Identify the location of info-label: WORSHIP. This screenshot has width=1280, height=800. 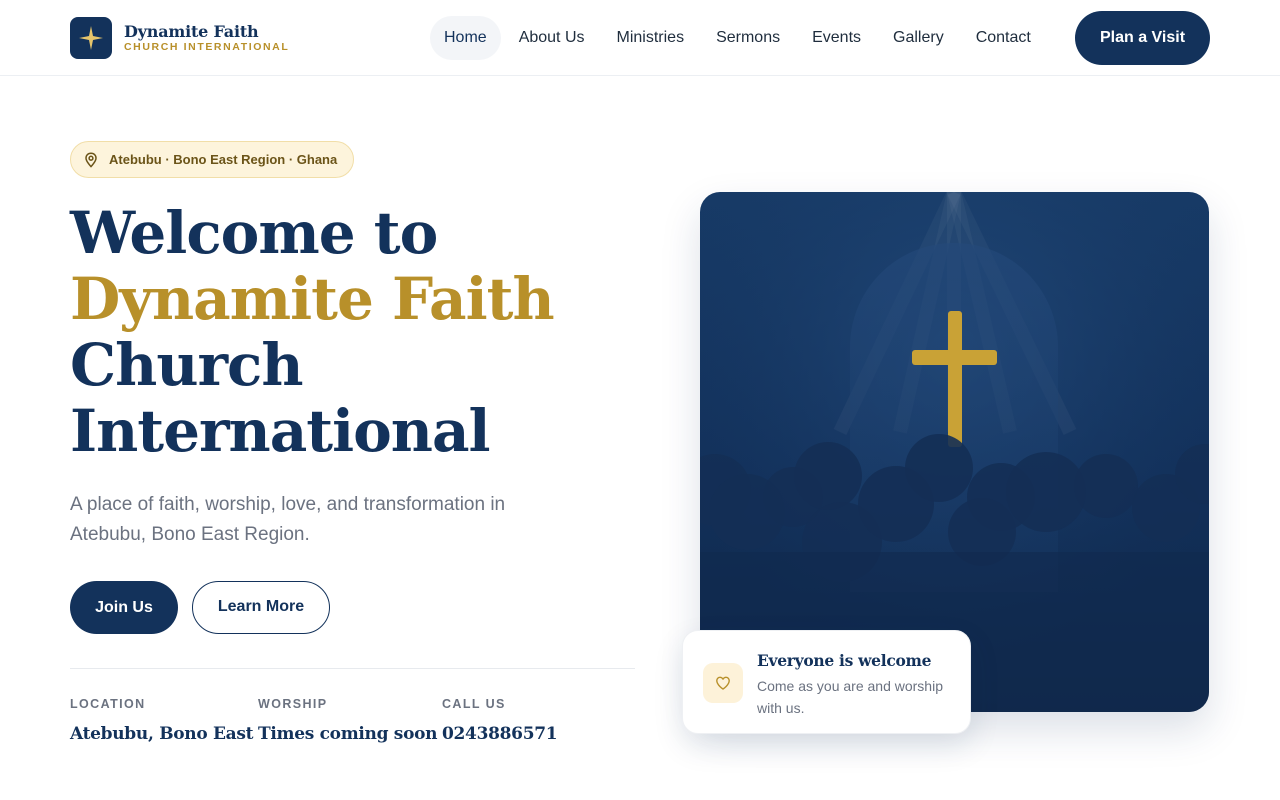
(293, 704).